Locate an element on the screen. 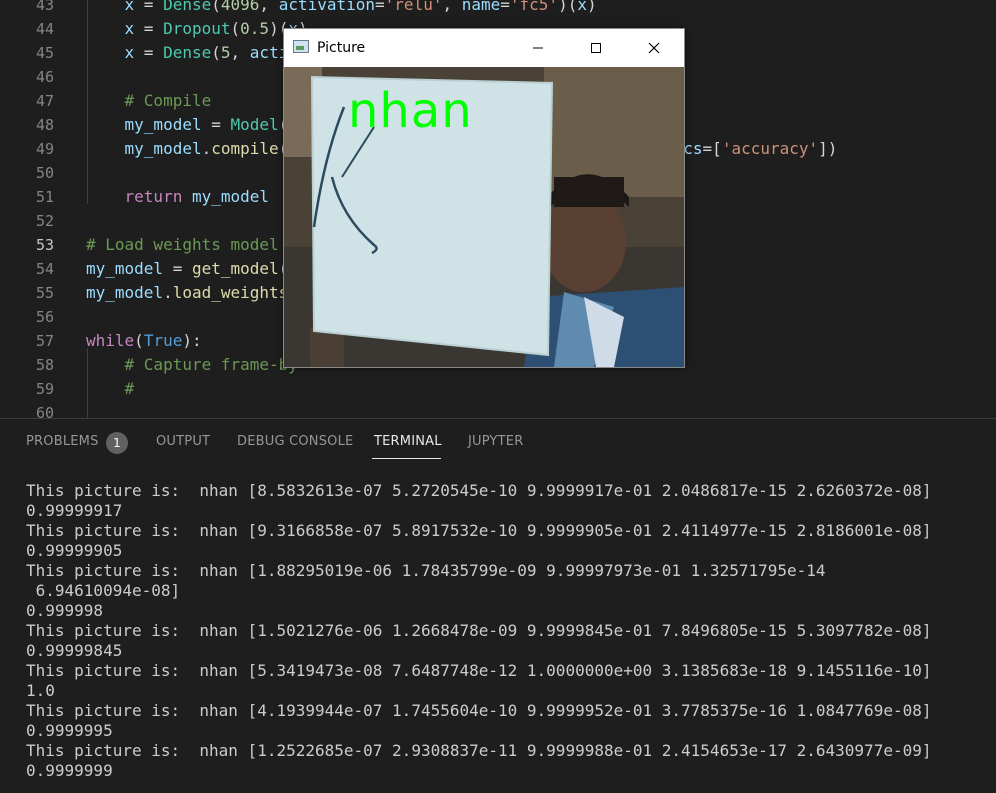  code-token: 'accuracy' is located at coordinates (770, 148).